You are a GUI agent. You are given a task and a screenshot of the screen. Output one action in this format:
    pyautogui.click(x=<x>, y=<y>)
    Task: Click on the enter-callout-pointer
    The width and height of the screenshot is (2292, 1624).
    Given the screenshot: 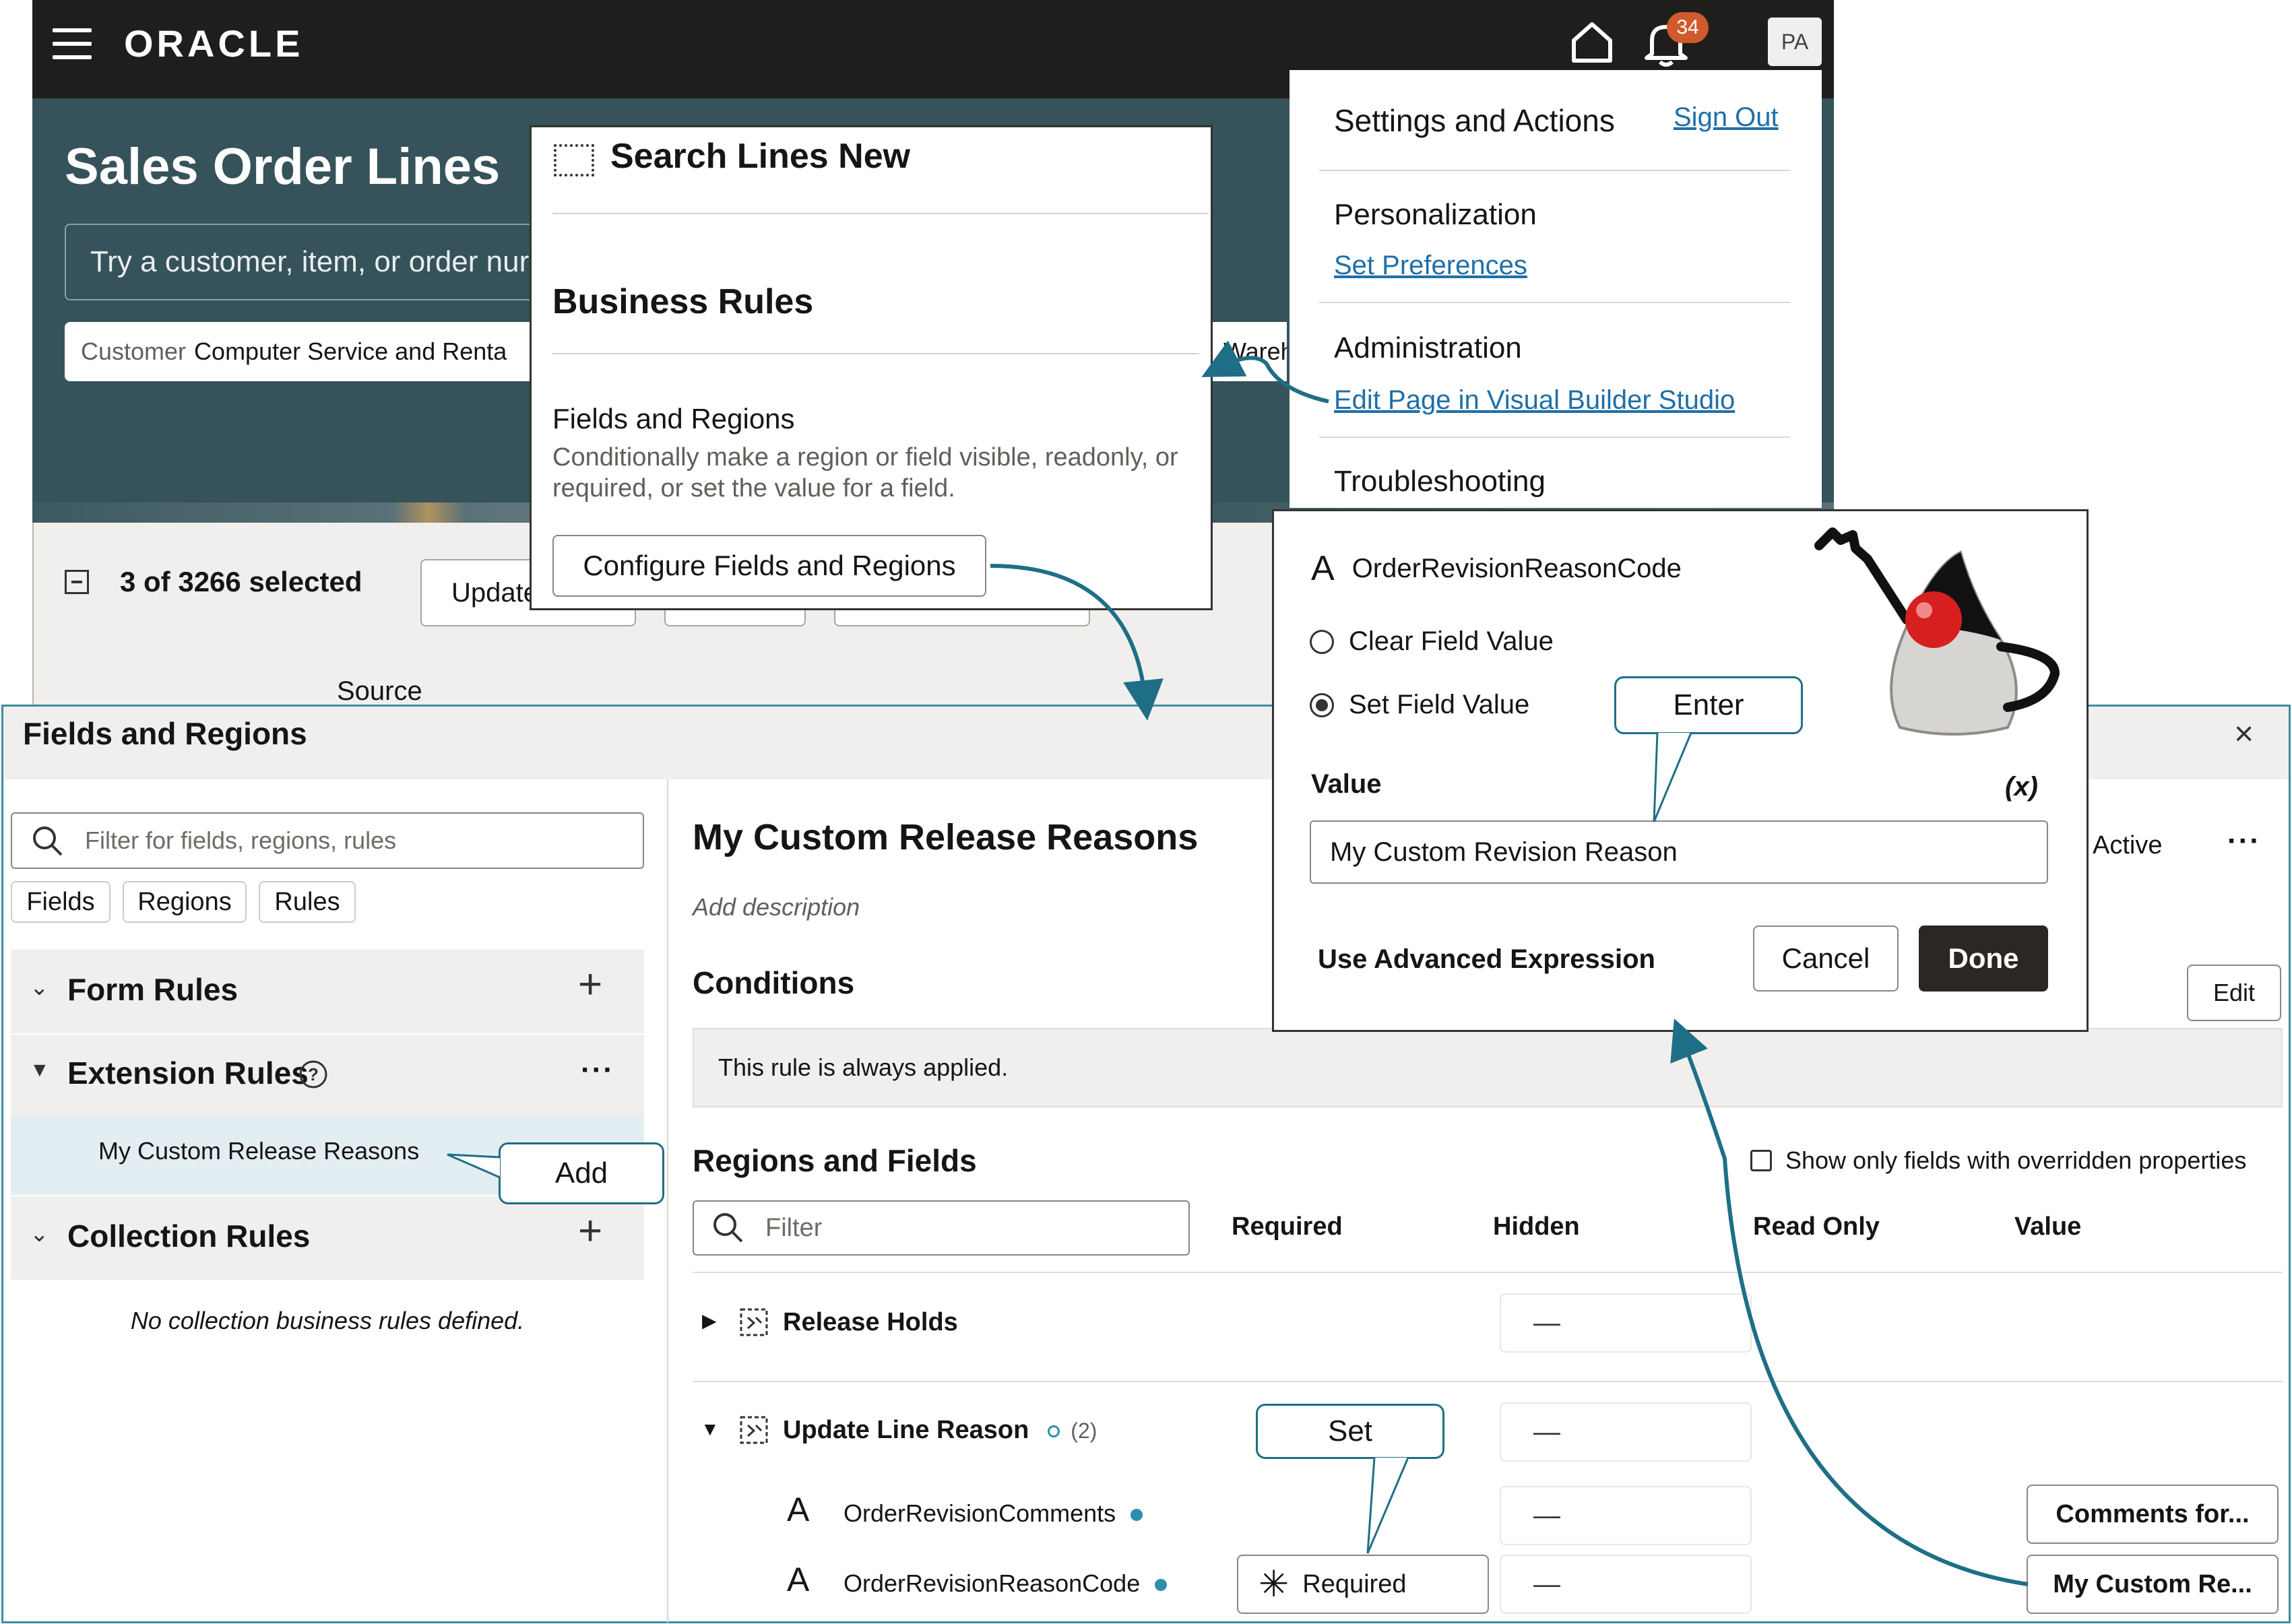 What is the action you would take?
    pyautogui.click(x=1672, y=777)
    